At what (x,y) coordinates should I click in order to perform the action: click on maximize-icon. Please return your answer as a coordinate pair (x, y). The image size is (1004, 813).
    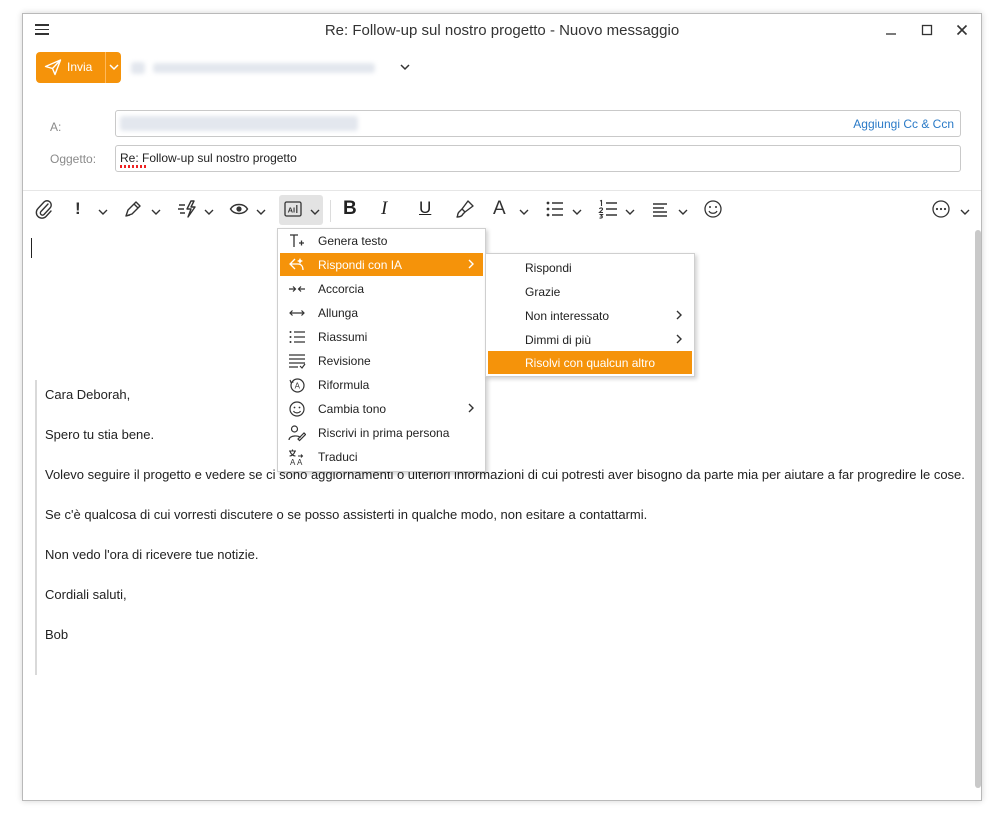
    Looking at the image, I should click on (927, 30).